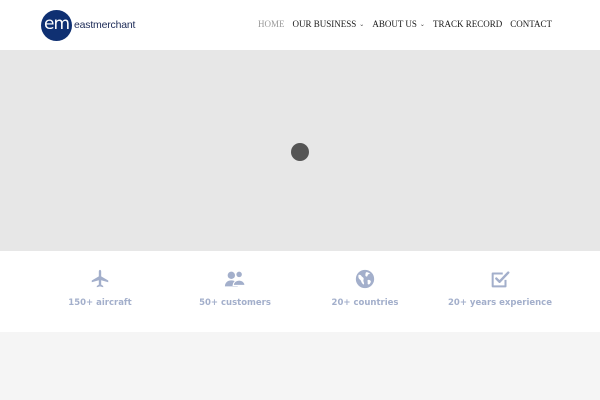 The height and width of the screenshot is (400, 600). I want to click on nav-item-label: TRACK RECORD, so click(467, 24).